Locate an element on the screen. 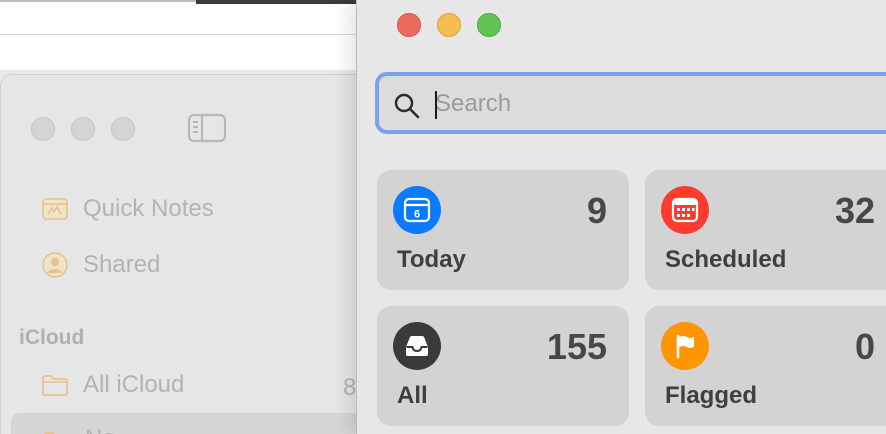  minimize-button is located at coordinates (449, 25).